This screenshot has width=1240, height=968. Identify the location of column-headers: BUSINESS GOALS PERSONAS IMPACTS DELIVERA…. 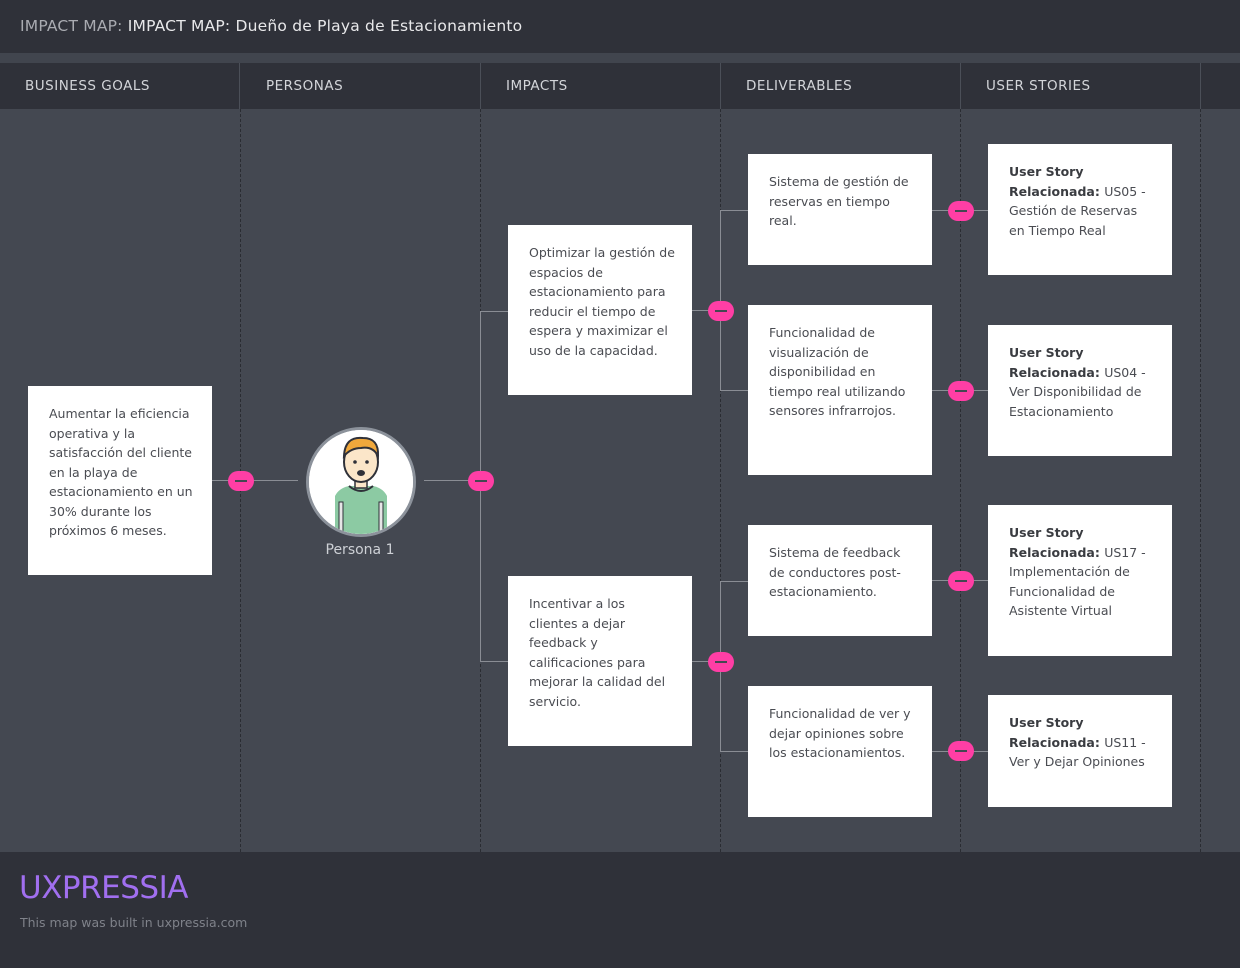
(620, 86).